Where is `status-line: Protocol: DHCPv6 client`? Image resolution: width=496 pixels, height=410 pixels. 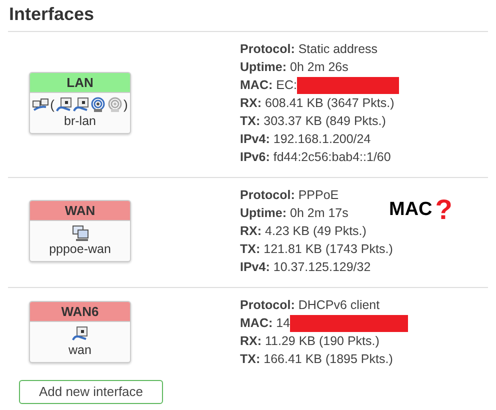
status-line: Protocol: DHCPv6 client is located at coordinates (310, 305).